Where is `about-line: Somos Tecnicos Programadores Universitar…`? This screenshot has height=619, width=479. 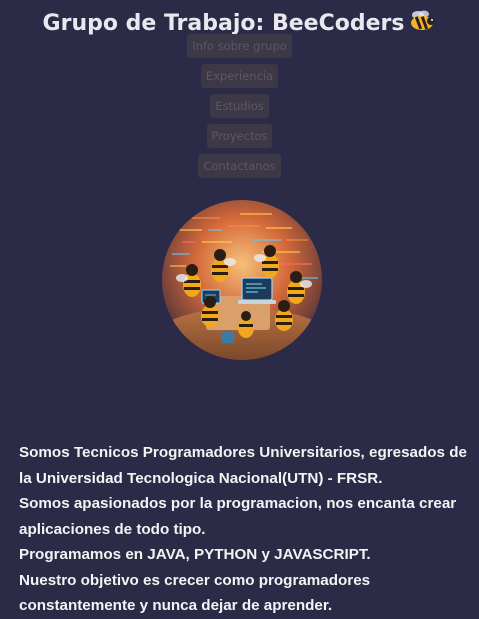
about-line: Somos Tecnicos Programadores Universitar… is located at coordinates (243, 465).